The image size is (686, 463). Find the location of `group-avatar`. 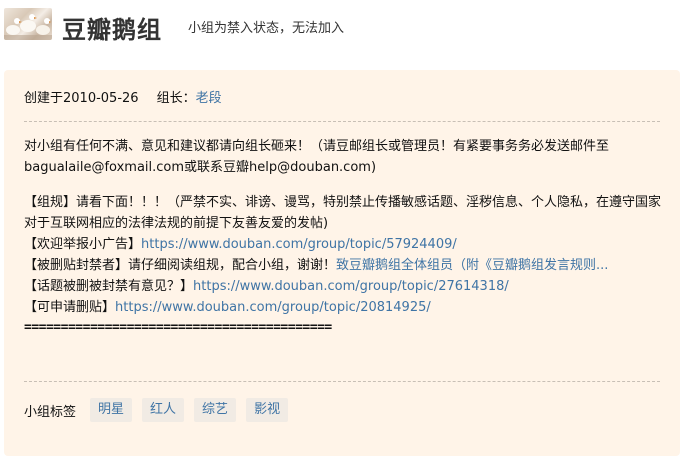

group-avatar is located at coordinates (28, 24).